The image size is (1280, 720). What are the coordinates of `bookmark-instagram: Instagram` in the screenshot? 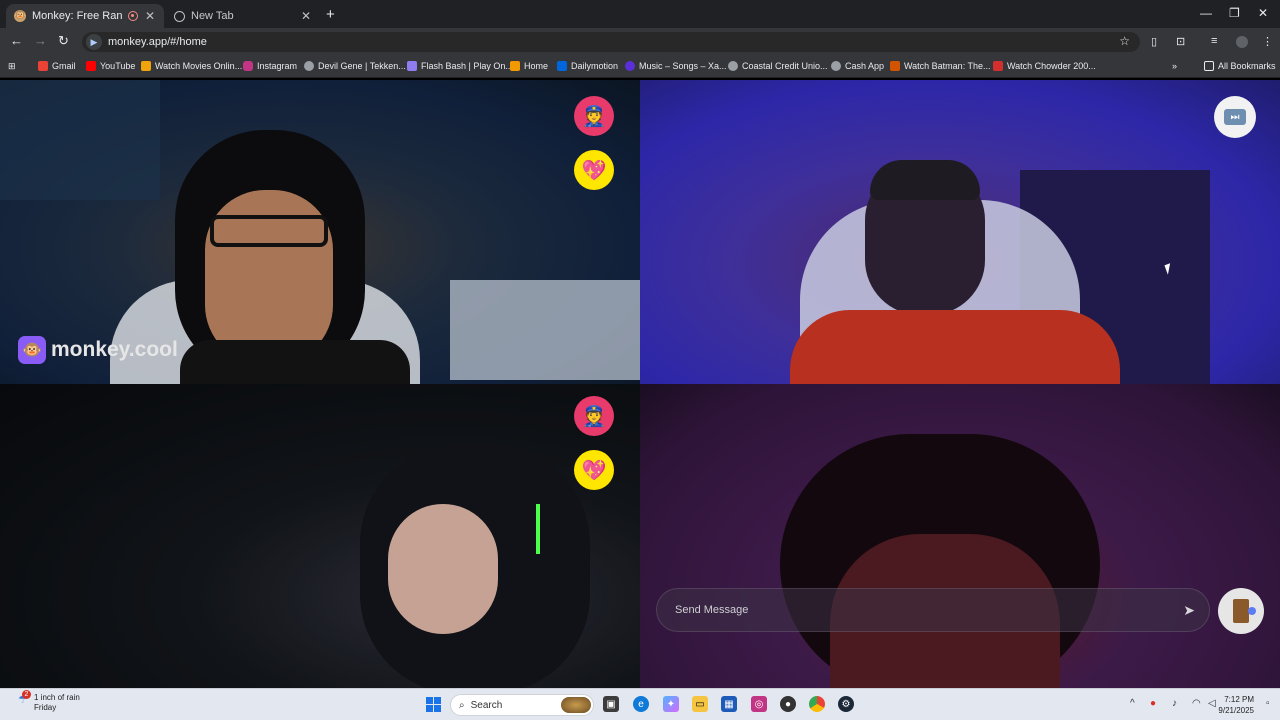 It's located at (270, 66).